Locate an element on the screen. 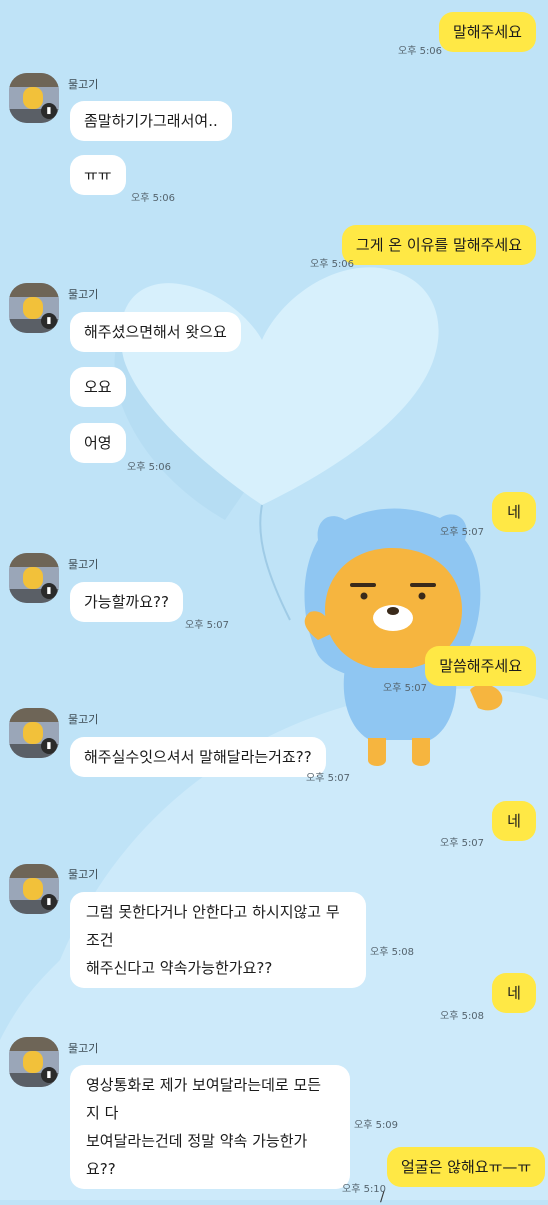 This screenshot has width=548, height=1205. message-bubble-incoming: 해주실수잇으셔서 말해달라는거죠?? is located at coordinates (198, 757).